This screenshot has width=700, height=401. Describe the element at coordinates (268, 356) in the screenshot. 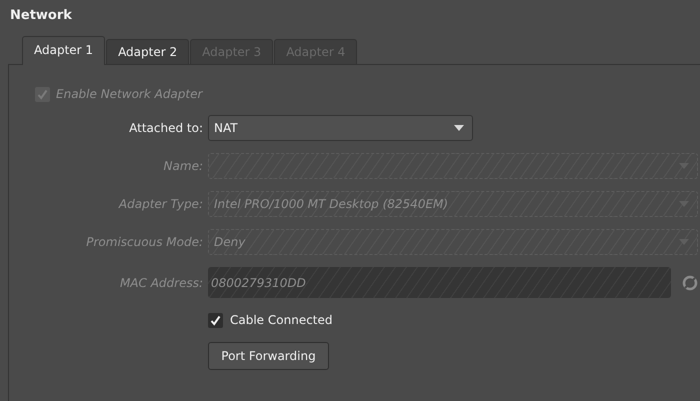

I see `port-forwarding-button: Port Forwarding` at that location.